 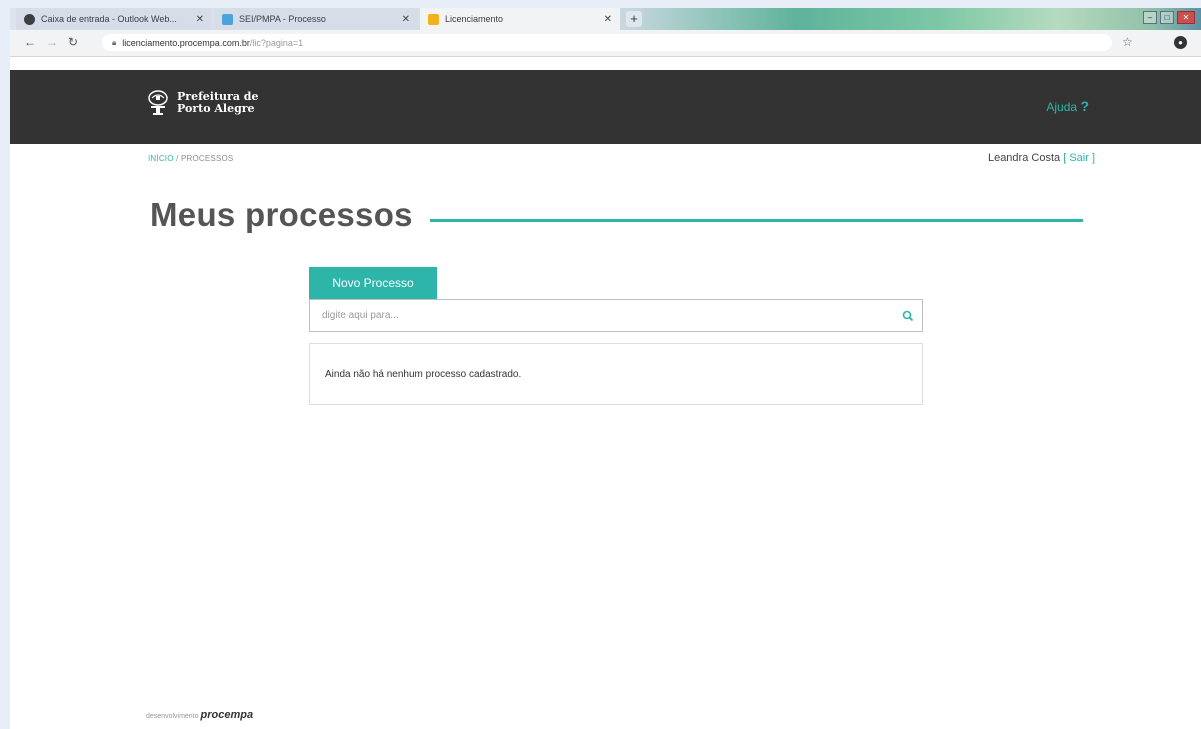 What do you see at coordinates (1084, 106) in the screenshot?
I see `help-question-icon: ?` at bounding box center [1084, 106].